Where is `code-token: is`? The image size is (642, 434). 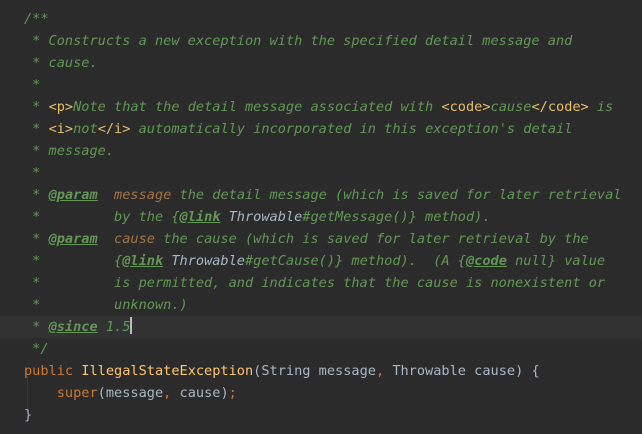
code-token: is is located at coordinates (601, 107).